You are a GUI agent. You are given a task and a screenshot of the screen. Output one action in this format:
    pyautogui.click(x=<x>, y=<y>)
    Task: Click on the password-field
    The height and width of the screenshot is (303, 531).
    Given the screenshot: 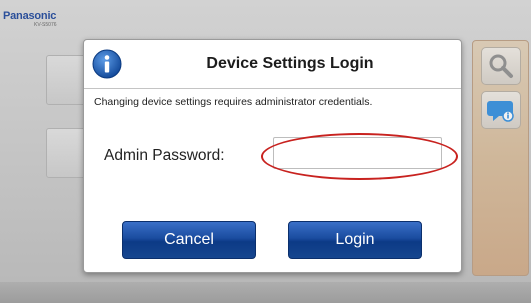 What is the action you would take?
    pyautogui.click(x=357, y=153)
    